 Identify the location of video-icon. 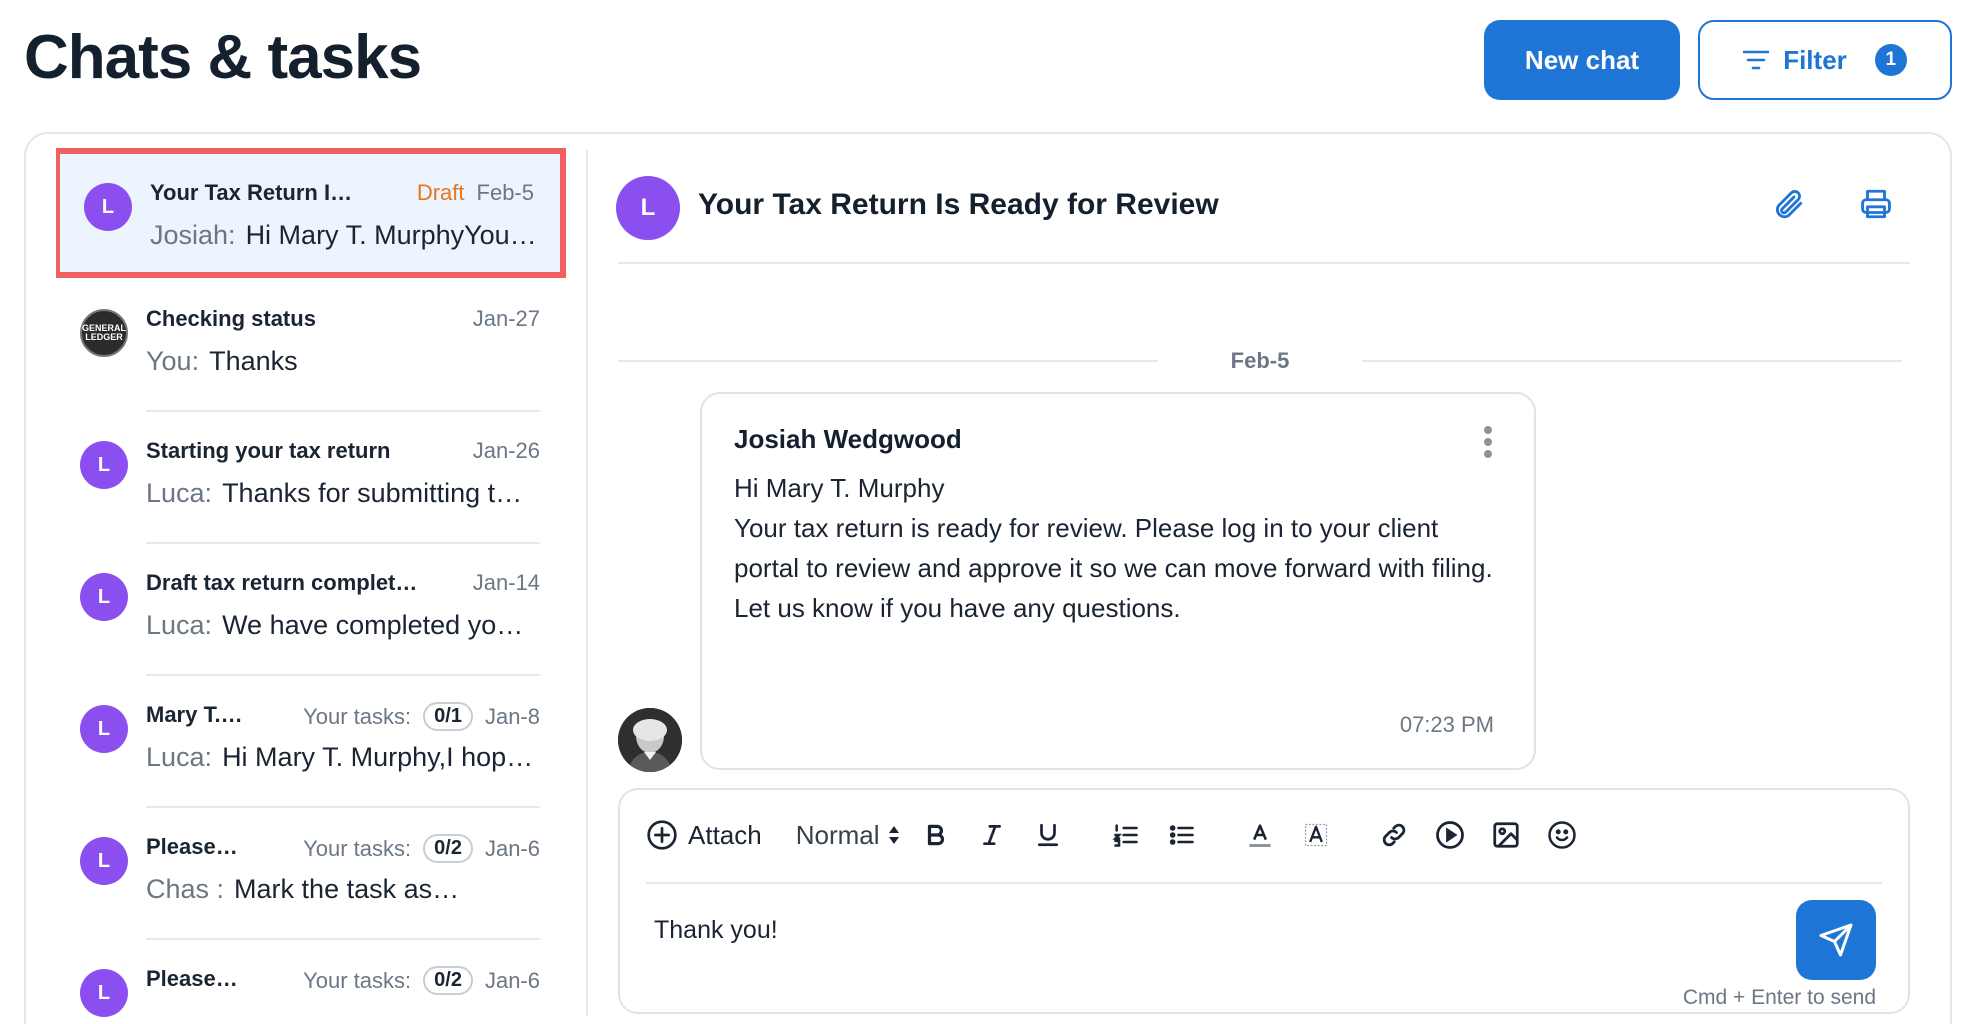
(1450, 835).